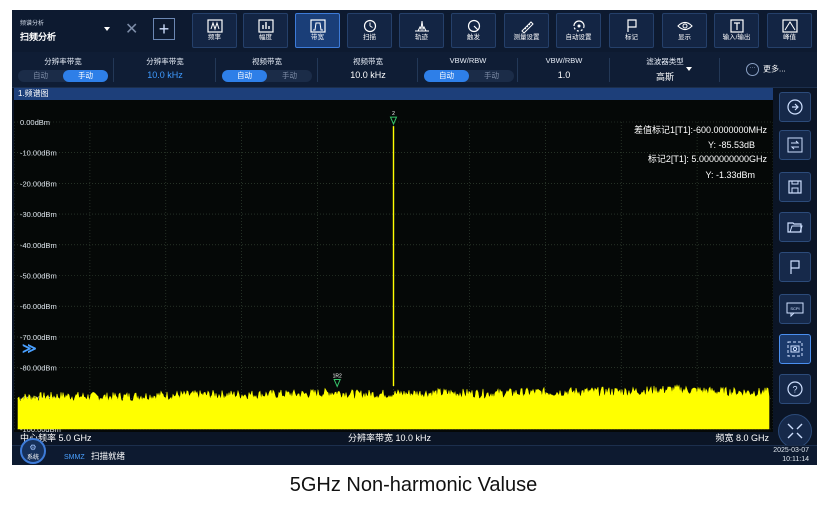 Image resolution: width=827 pixels, height=510 pixels. I want to click on menu-trigger-button: 触发, so click(473, 30).